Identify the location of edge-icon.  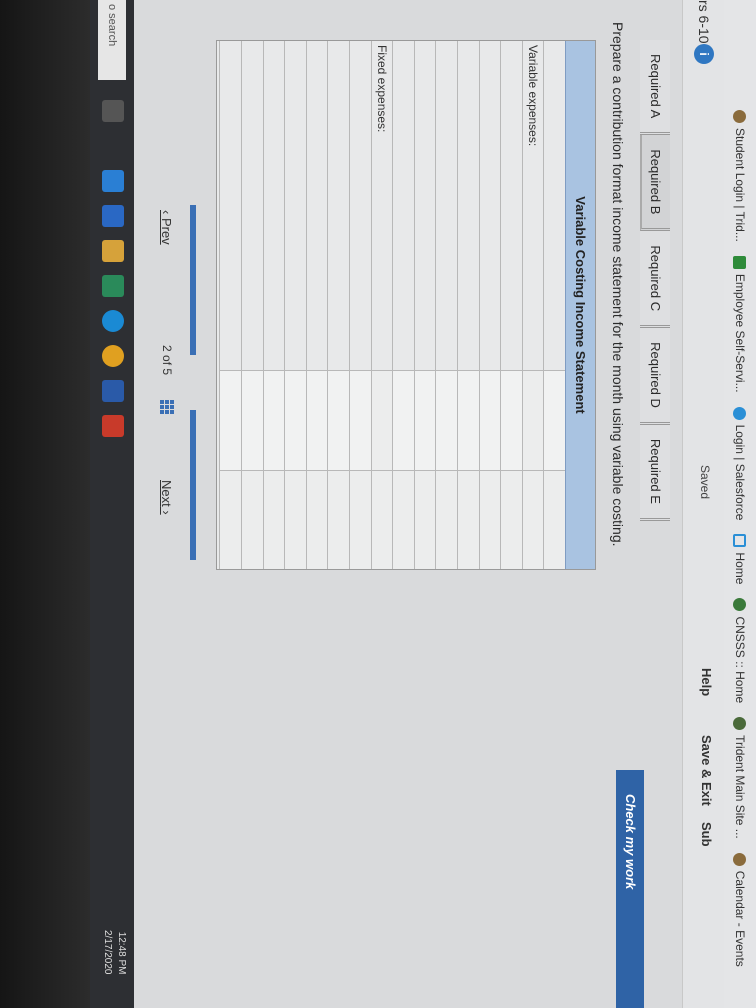
(113, 181).